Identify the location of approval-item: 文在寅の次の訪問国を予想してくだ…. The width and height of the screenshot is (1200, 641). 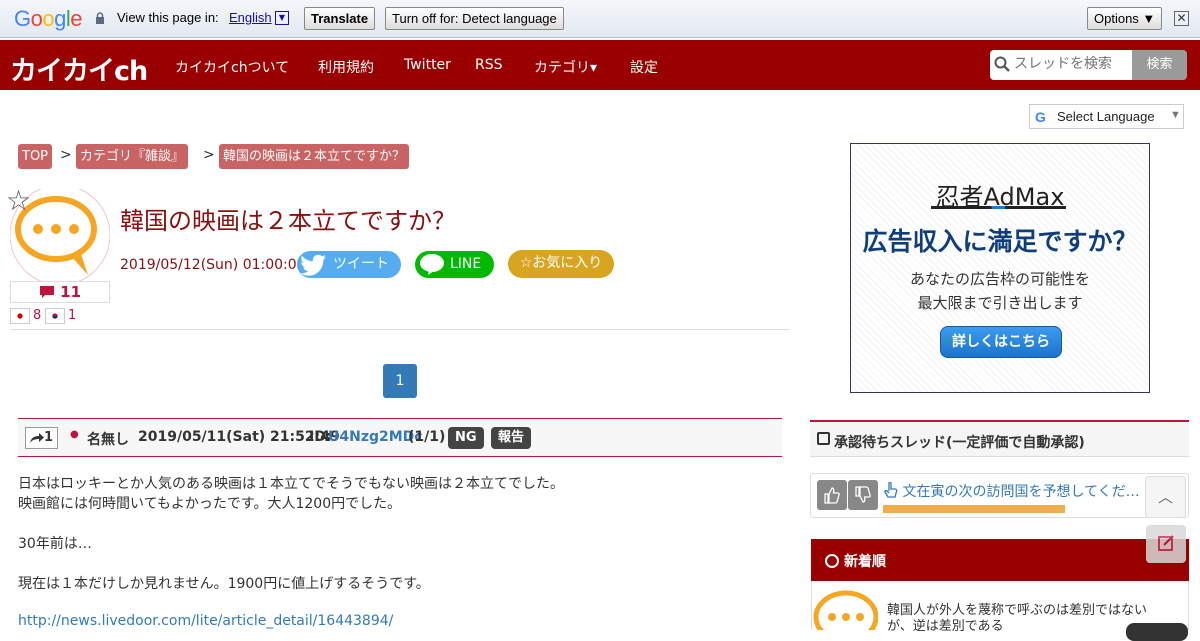
(999, 495).